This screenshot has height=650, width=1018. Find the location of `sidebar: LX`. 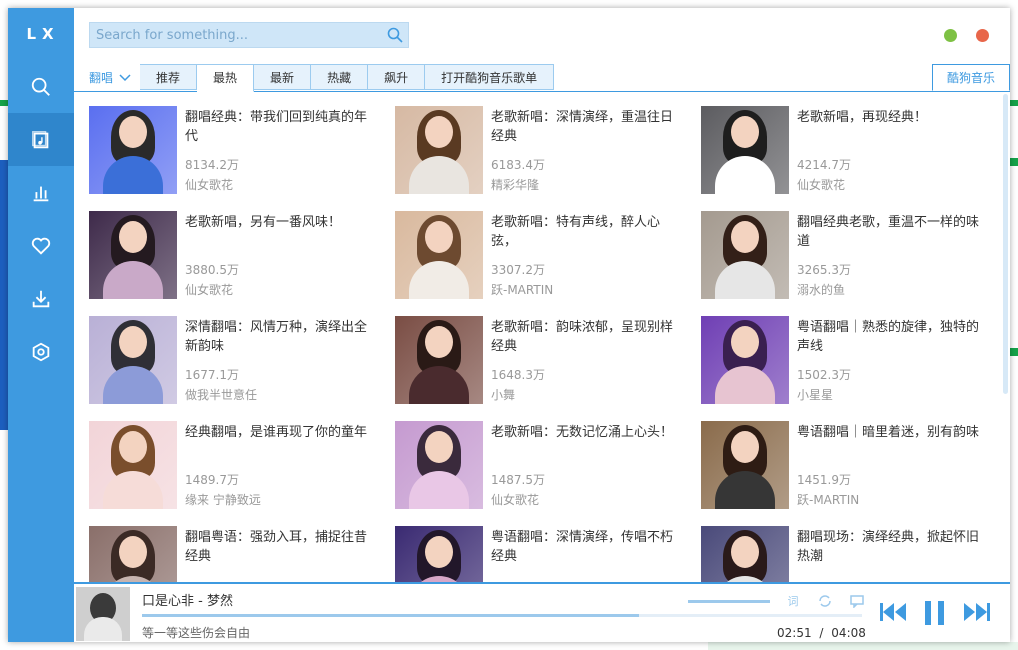

sidebar: LX is located at coordinates (41, 325).